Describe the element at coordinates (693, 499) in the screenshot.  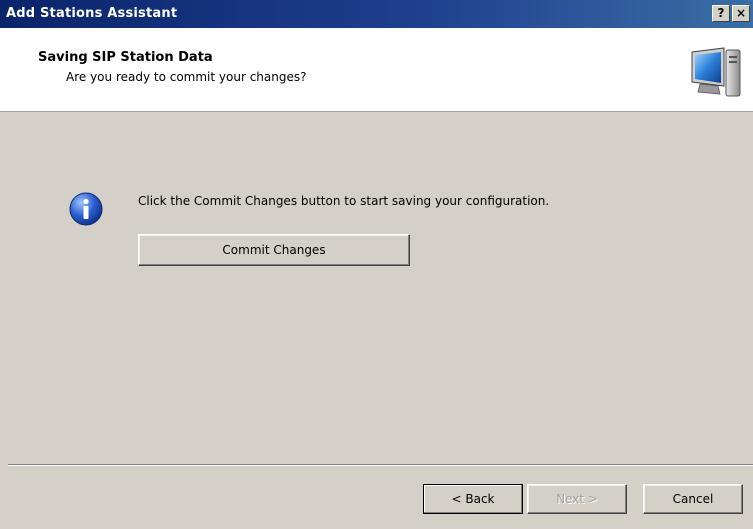
I see `cancel-button: Cancel` at that location.